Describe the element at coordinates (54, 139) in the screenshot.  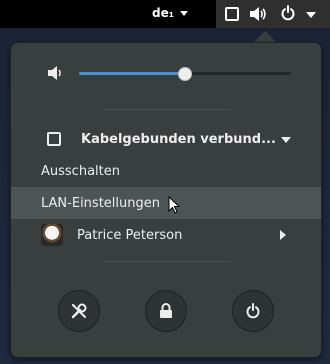
I see `network-wired-icon` at that location.